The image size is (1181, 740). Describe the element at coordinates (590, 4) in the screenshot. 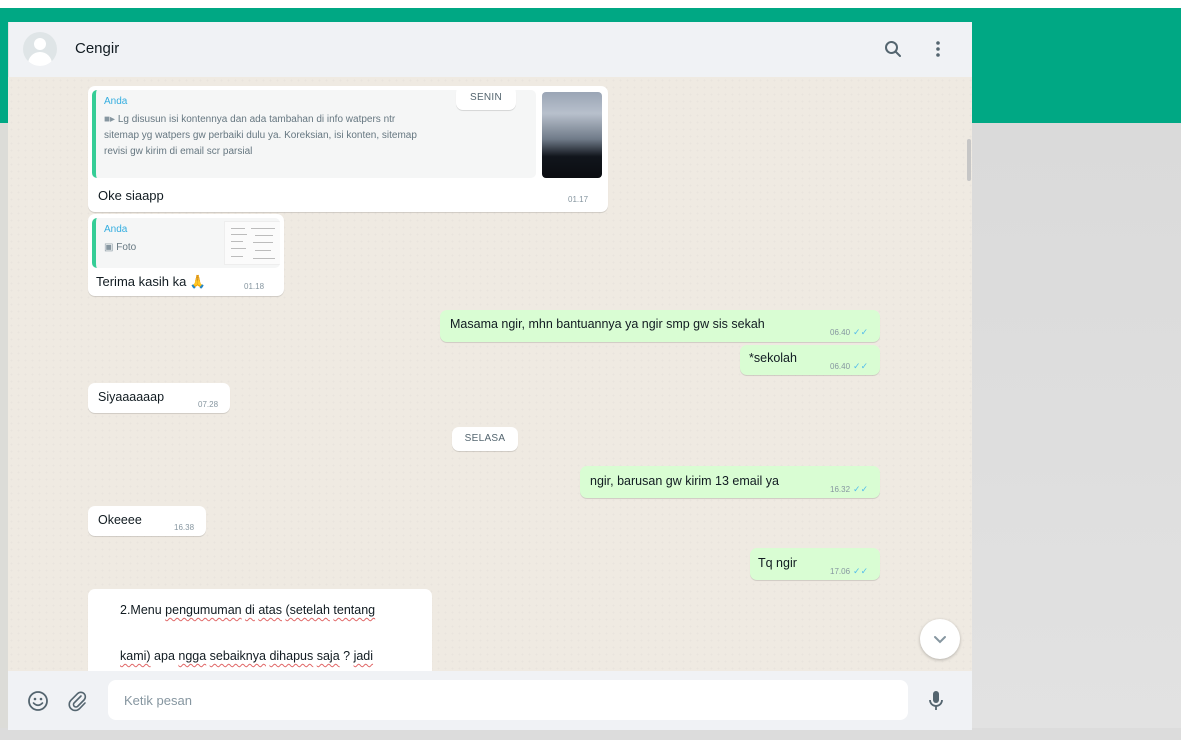

I see `top-band` at that location.